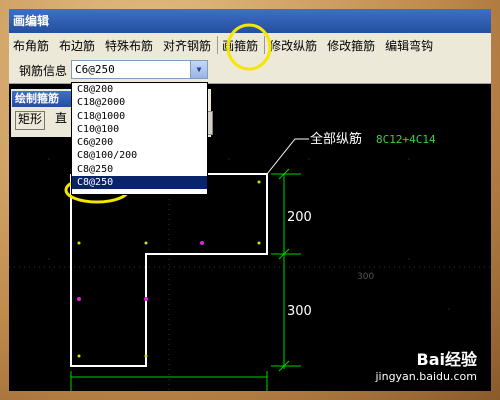 The width and height of the screenshot is (500, 400). What do you see at coordinates (139, 129) in the screenshot?
I see `dropdown-option: C10@100` at bounding box center [139, 129].